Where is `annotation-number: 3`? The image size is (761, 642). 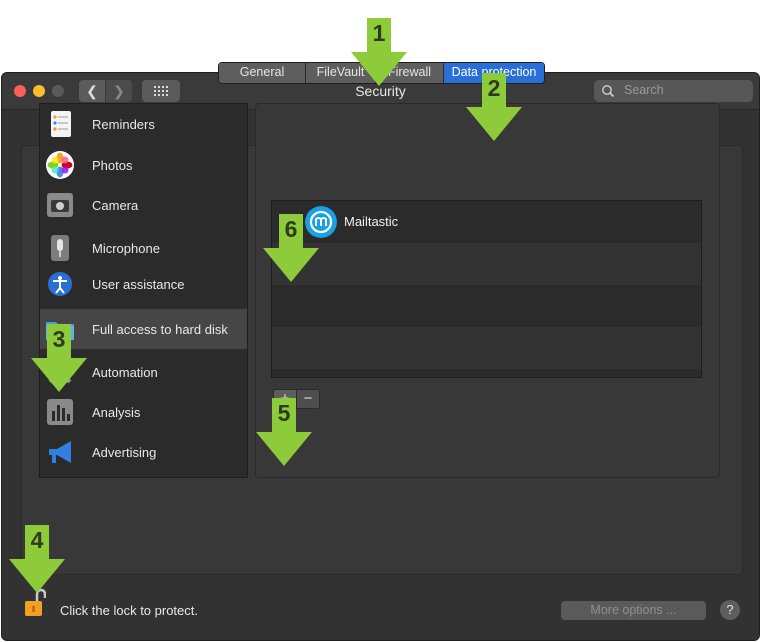
annotation-number: 3 is located at coordinates (59, 339).